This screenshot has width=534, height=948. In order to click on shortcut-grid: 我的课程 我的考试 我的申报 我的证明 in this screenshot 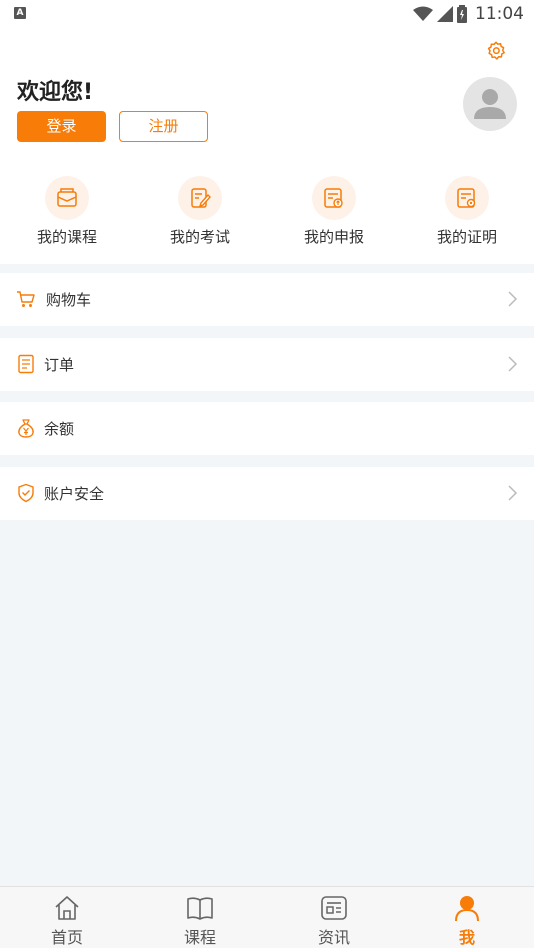, I will do `click(267, 218)`.